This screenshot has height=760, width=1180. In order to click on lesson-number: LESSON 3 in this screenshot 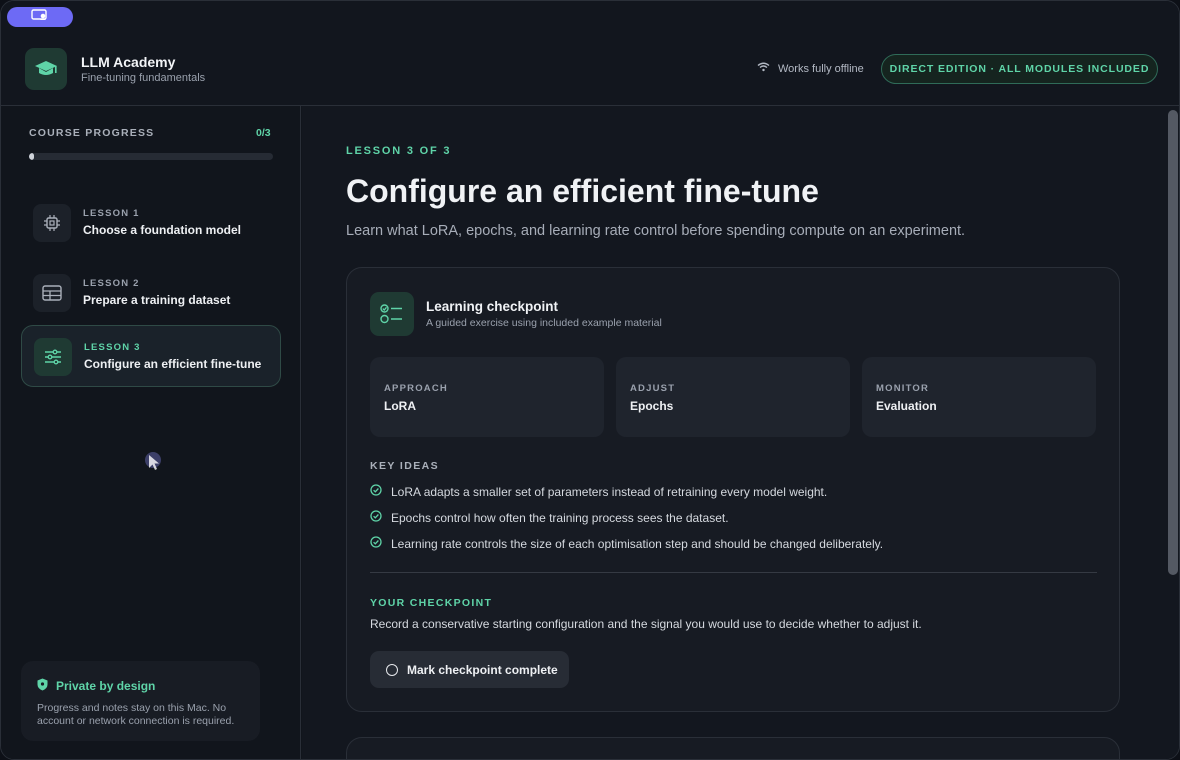, I will do `click(112, 347)`.